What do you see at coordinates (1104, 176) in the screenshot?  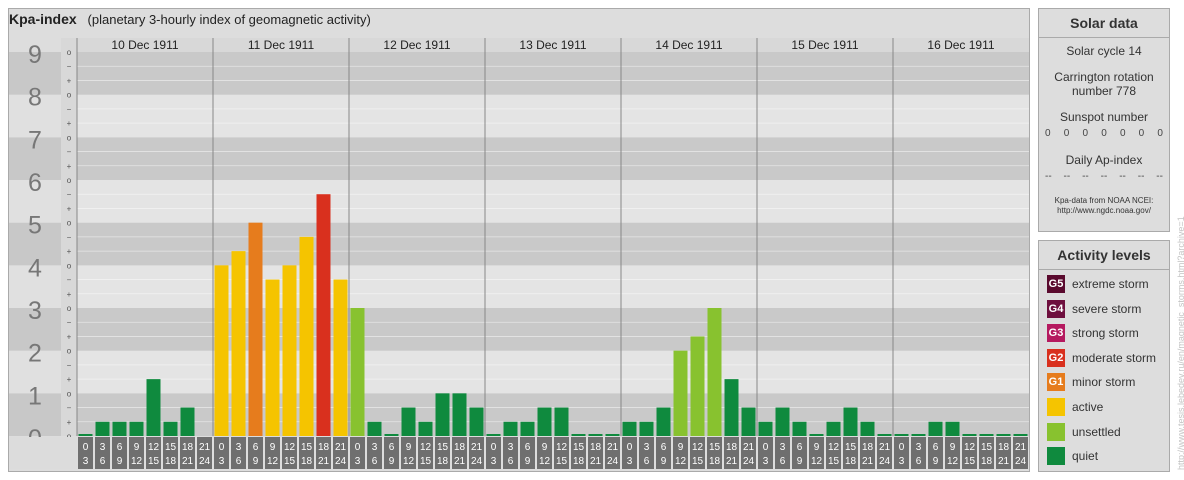 I see `ap-values: -- -- -- -- -- -- --` at bounding box center [1104, 176].